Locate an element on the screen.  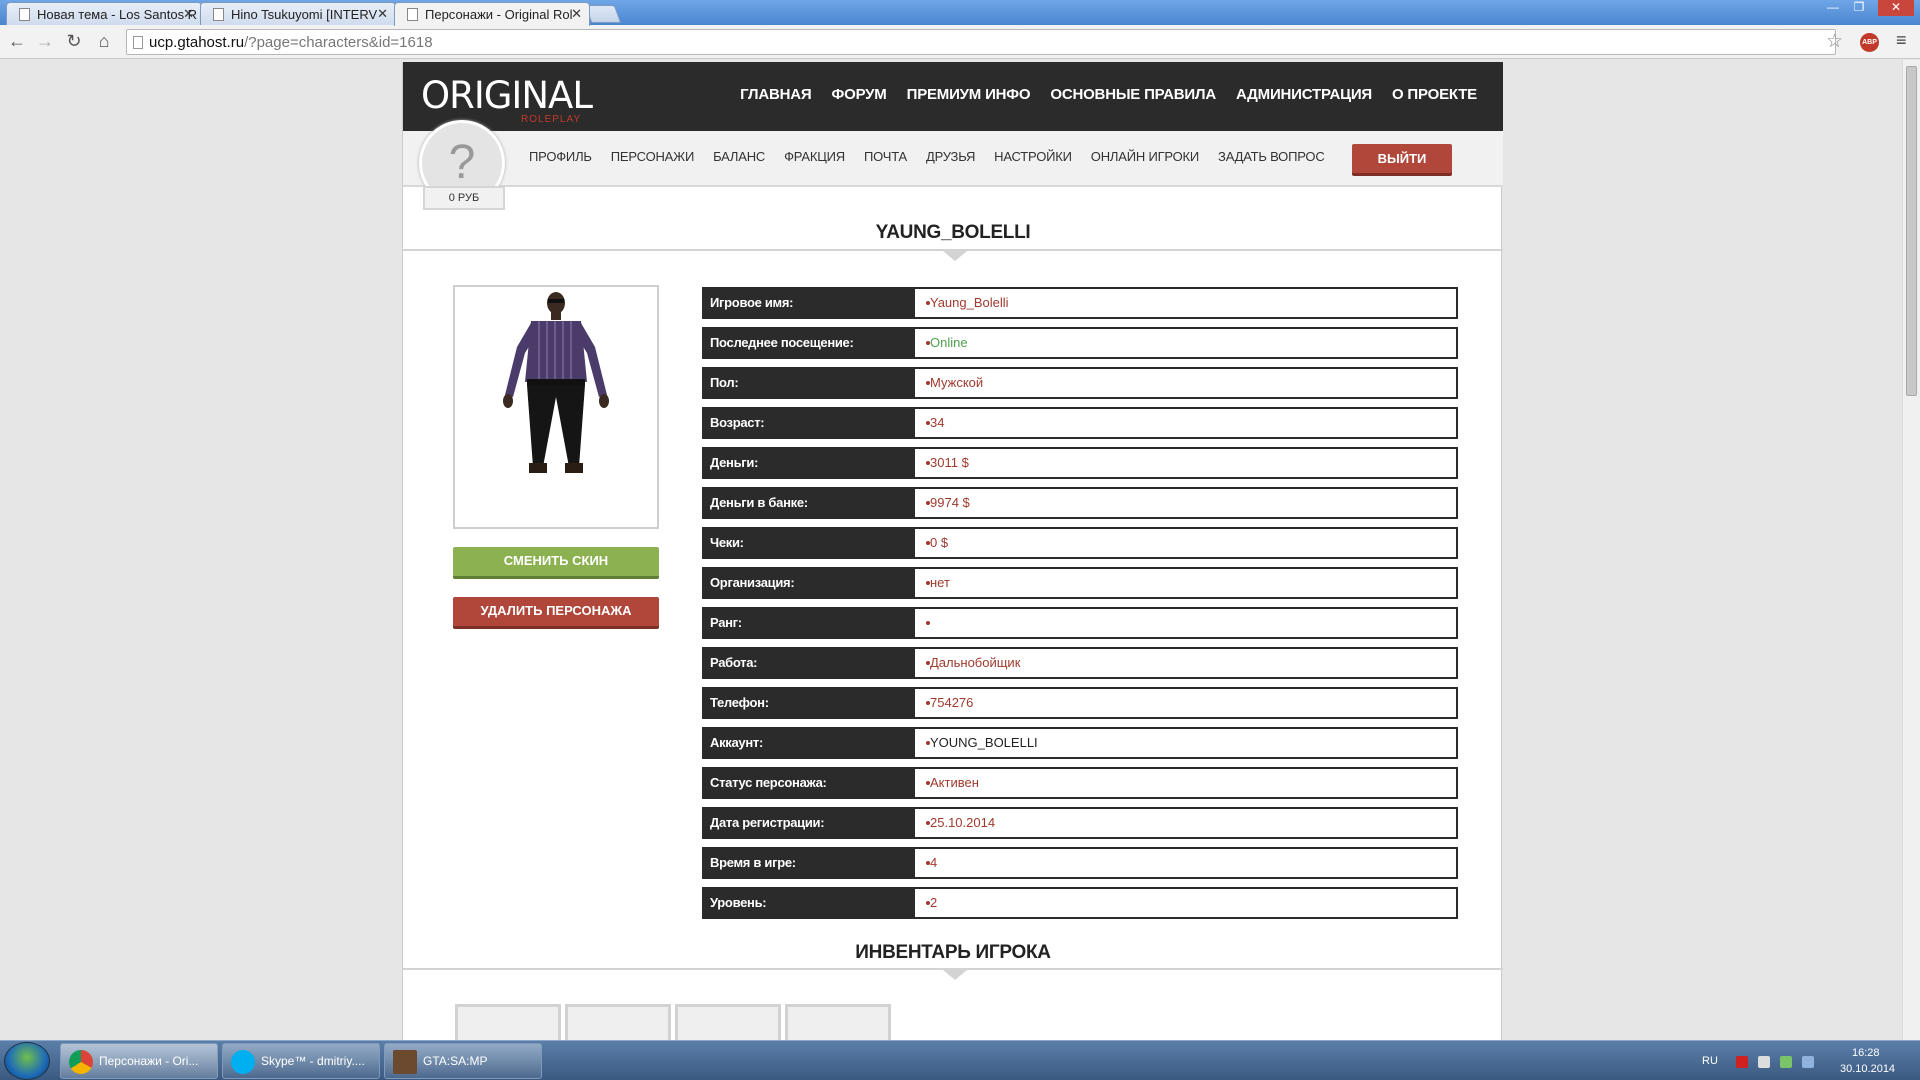
url-host: ucp.gtahost.ru is located at coordinates (197, 42).